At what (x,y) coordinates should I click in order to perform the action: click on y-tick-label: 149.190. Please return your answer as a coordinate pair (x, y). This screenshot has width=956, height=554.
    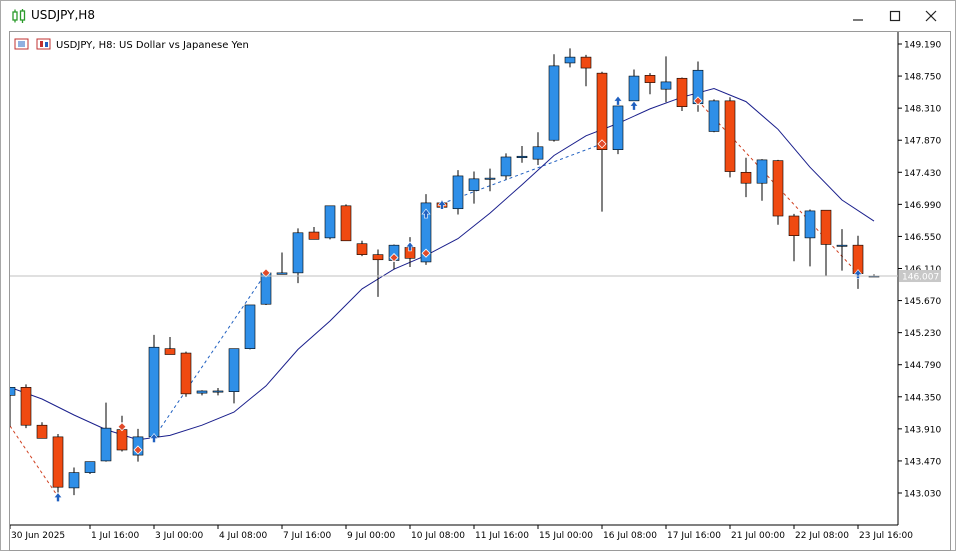
    Looking at the image, I should click on (922, 46).